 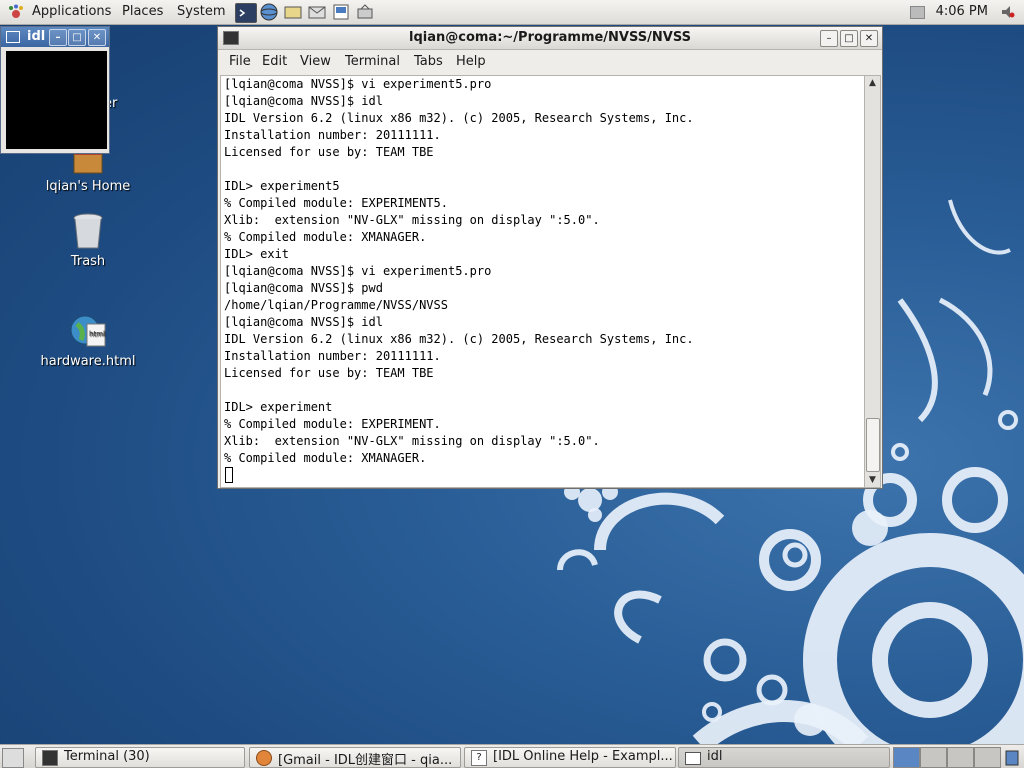 What do you see at coordinates (315, 61) in the screenshot?
I see `menu-view: View` at bounding box center [315, 61].